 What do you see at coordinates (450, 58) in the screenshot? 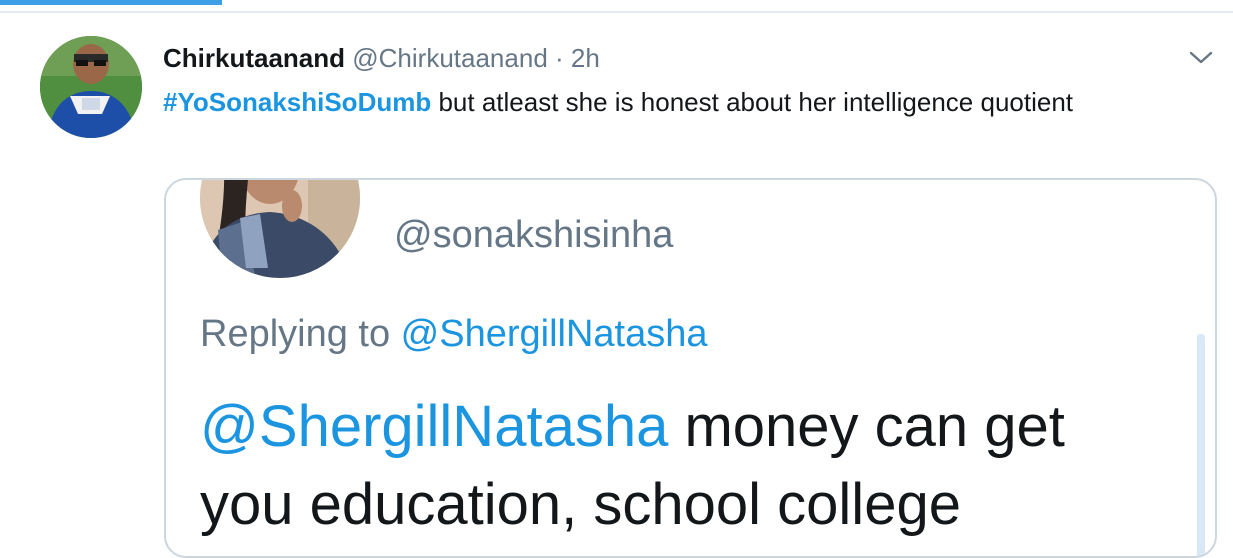
I see `user-handle: @Chirkutaanand` at bounding box center [450, 58].